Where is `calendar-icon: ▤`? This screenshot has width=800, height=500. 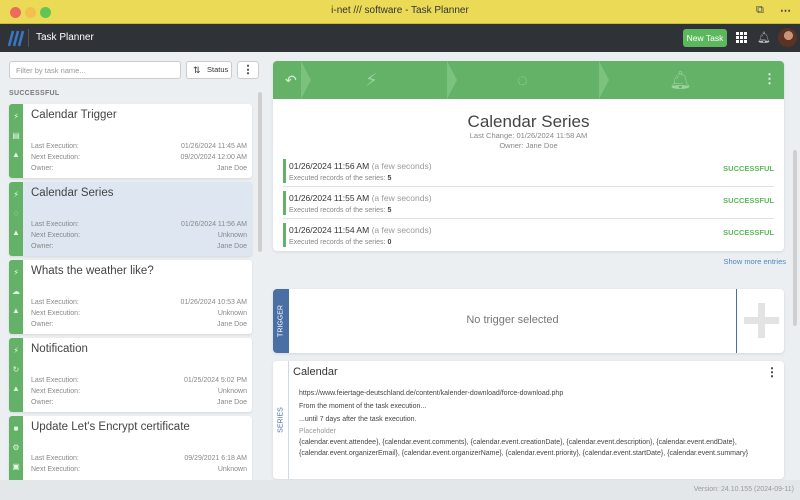 calendar-icon: ▤ is located at coordinates (16, 135).